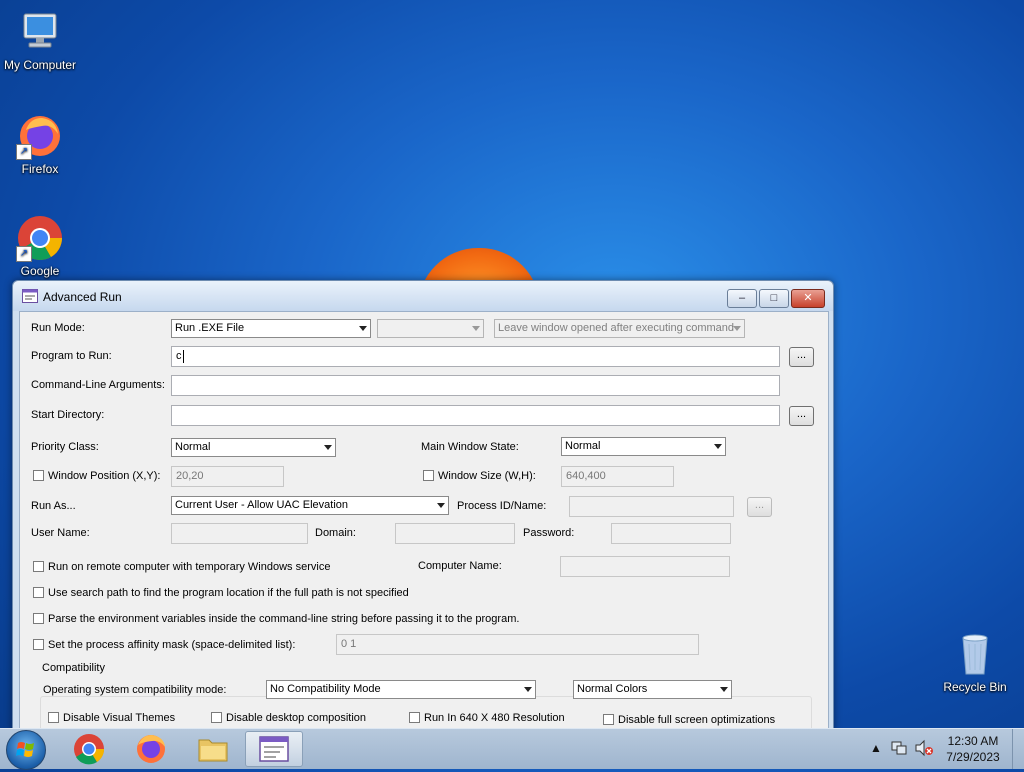 Image resolution: width=1024 pixels, height=772 pixels. Describe the element at coordinates (697, 720) in the screenshot. I see `disable-fullscreen-optimizations-label: Disable full screen optimizations` at that location.